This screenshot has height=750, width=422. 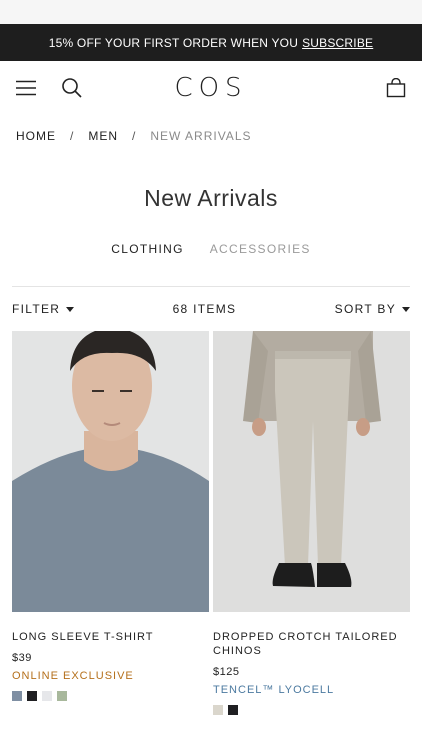 I want to click on filter-button: FILTER, so click(x=43, y=309).